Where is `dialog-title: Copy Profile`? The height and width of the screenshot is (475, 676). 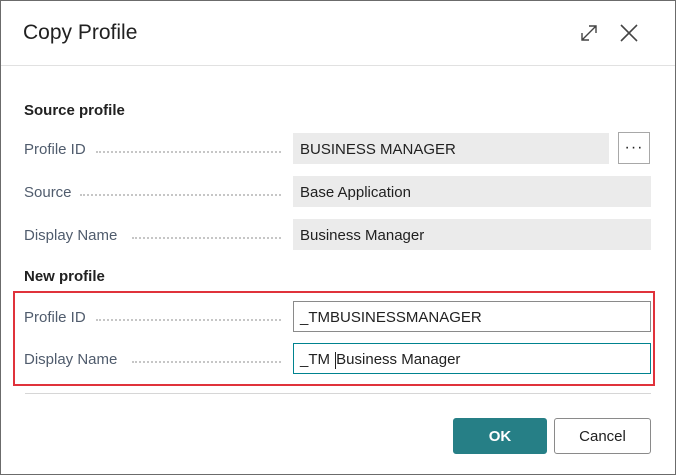 dialog-title: Copy Profile is located at coordinates (80, 32).